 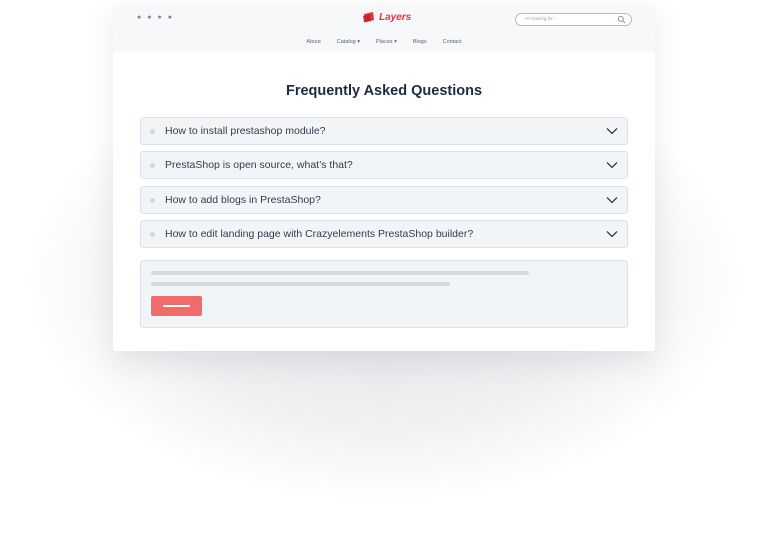 I want to click on twitter-icon: ●, so click(x=139, y=18).